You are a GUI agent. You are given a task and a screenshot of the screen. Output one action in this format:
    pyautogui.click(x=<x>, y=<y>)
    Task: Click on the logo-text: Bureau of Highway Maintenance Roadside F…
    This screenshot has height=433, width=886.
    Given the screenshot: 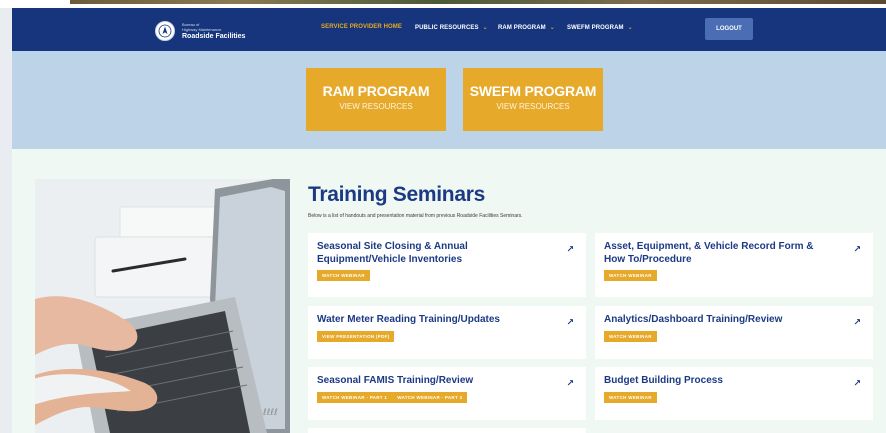 What is the action you would take?
    pyautogui.click(x=213, y=31)
    